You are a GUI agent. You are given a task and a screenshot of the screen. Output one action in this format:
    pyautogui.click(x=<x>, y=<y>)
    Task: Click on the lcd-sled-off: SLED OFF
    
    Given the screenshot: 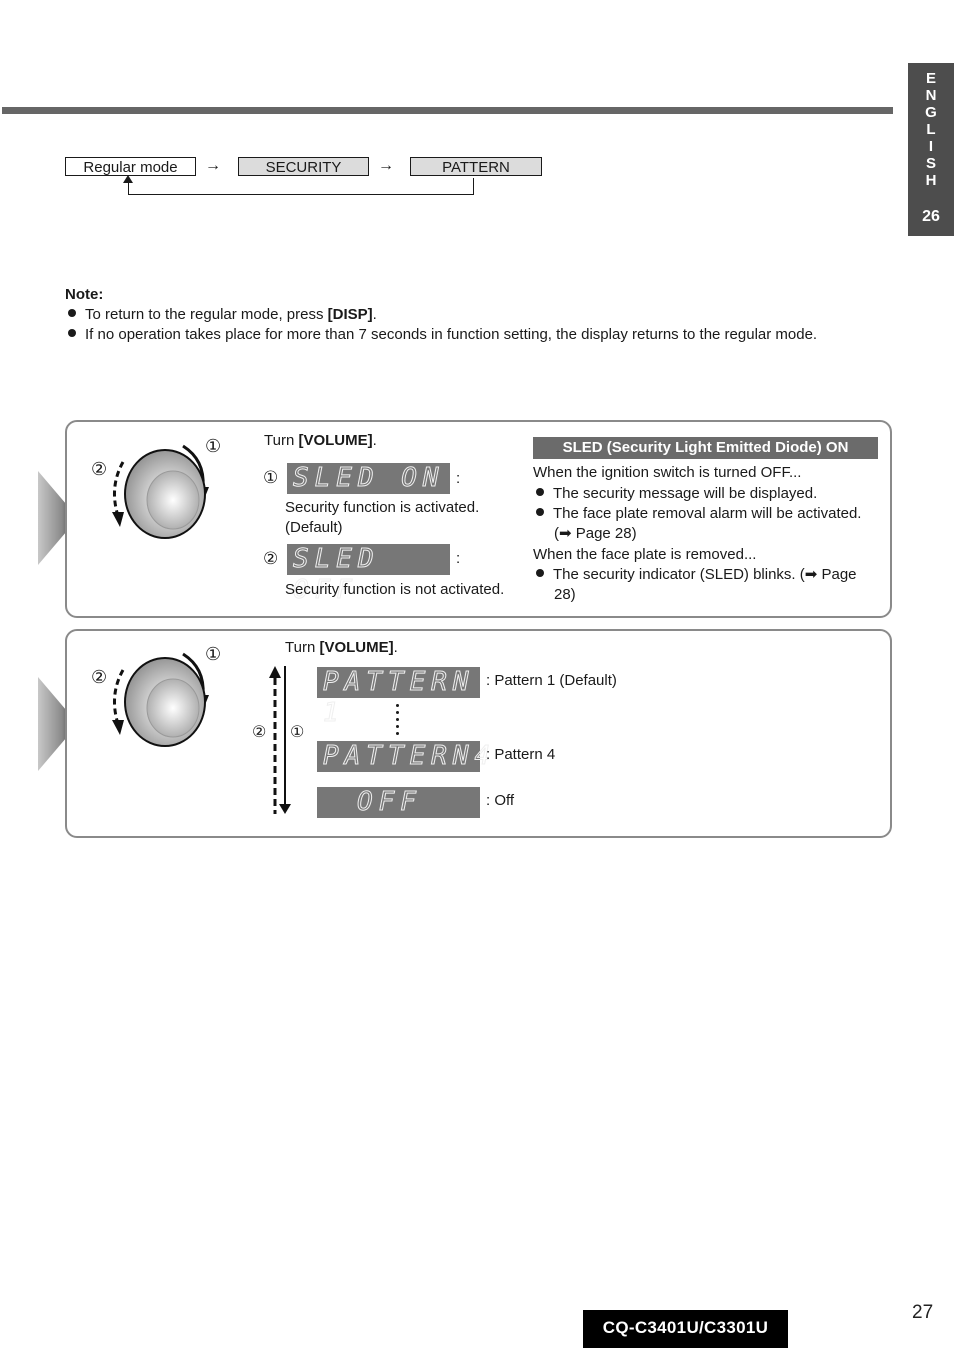 What is the action you would take?
    pyautogui.click(x=368, y=575)
    